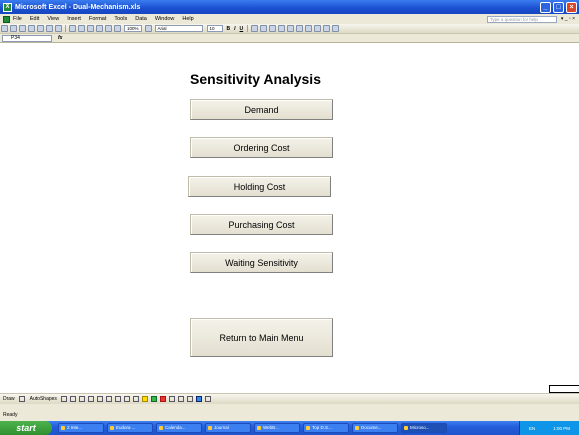 Image resolution: width=579 pixels, height=435 pixels. What do you see at coordinates (208, 399) in the screenshot?
I see `3d-style-icon` at bounding box center [208, 399].